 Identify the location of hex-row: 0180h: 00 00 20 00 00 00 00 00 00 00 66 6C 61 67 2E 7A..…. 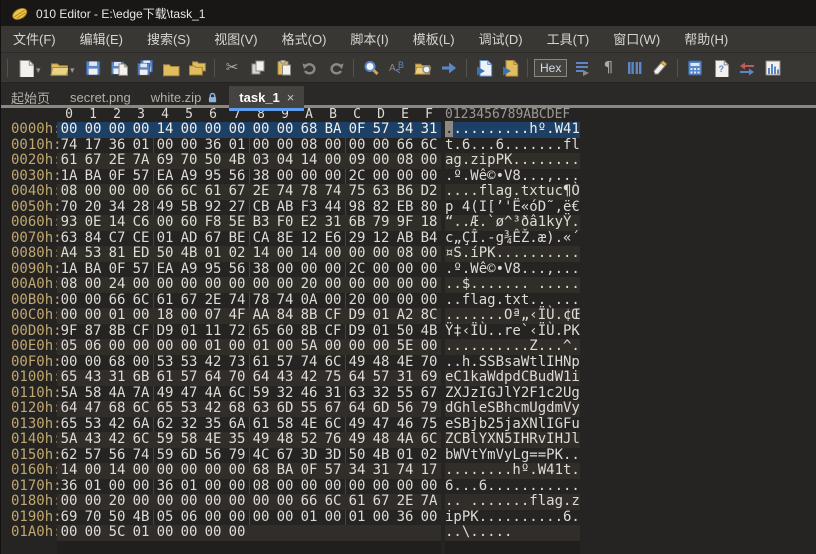
(408, 501).